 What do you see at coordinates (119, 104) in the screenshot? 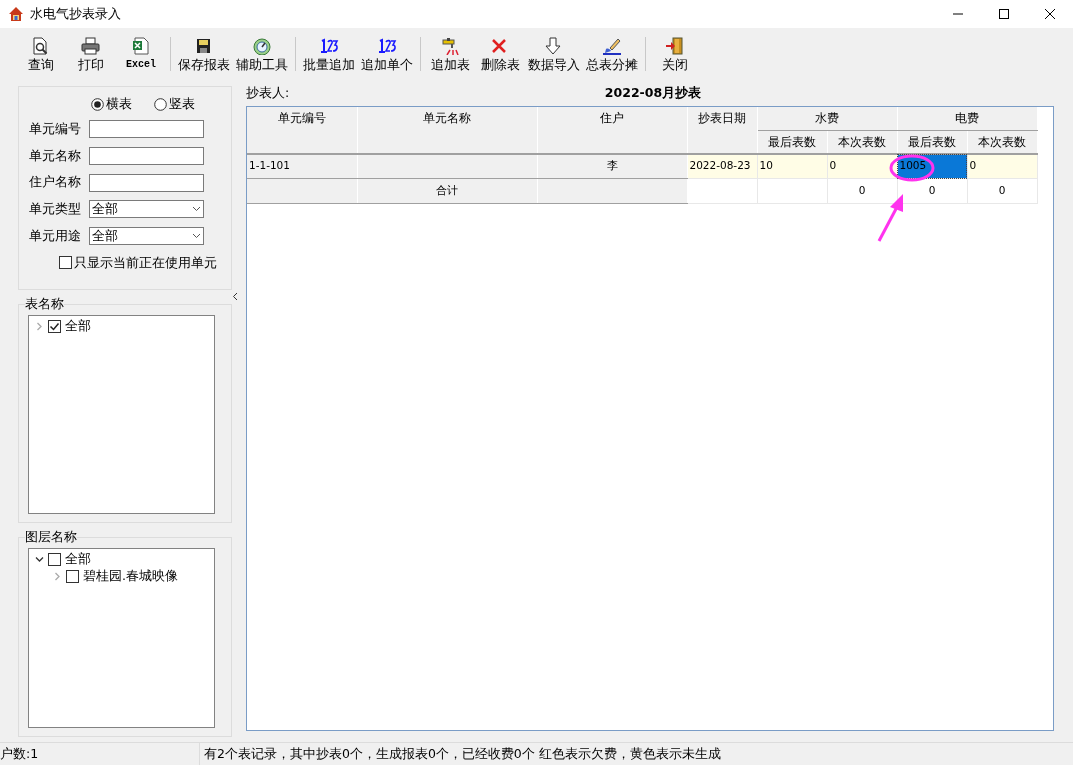
I see `radio-label: 横表` at bounding box center [119, 104].